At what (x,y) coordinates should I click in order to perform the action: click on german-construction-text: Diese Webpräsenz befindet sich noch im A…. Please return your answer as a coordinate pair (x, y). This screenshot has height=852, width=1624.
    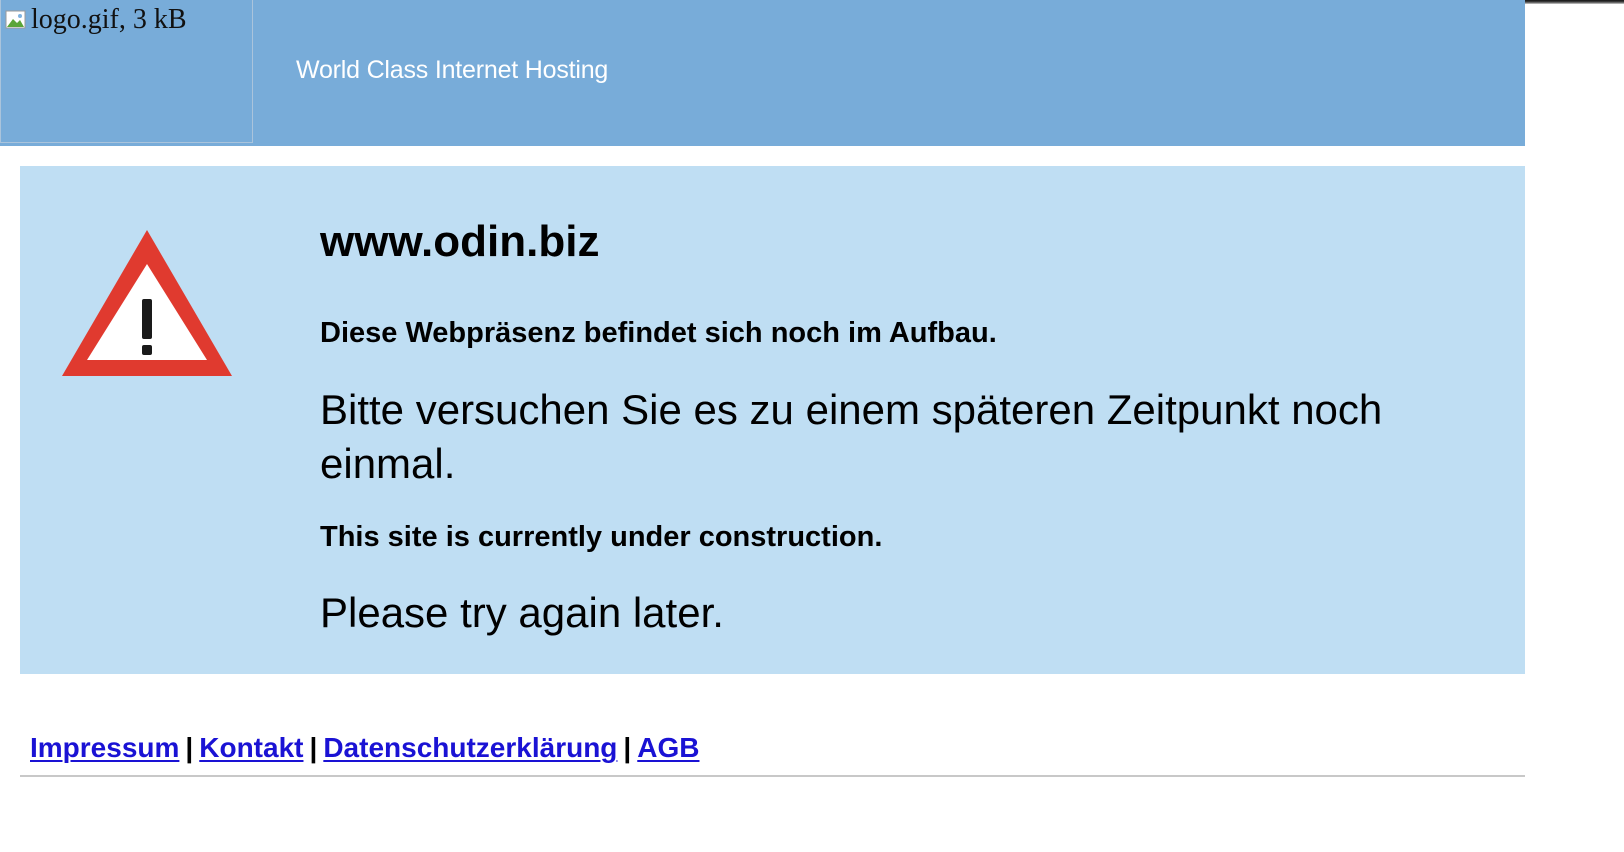
    Looking at the image, I should click on (658, 333).